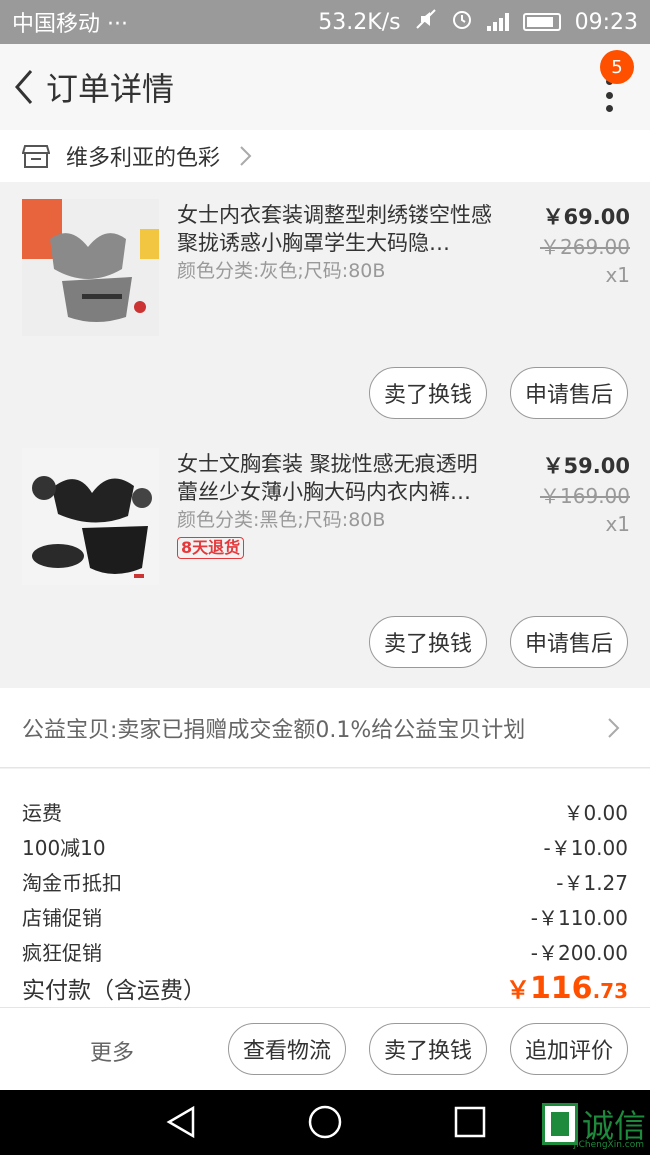 This screenshot has height=1155, width=650. Describe the element at coordinates (470, 1122) in the screenshot. I see `nav-recents-icon` at that location.